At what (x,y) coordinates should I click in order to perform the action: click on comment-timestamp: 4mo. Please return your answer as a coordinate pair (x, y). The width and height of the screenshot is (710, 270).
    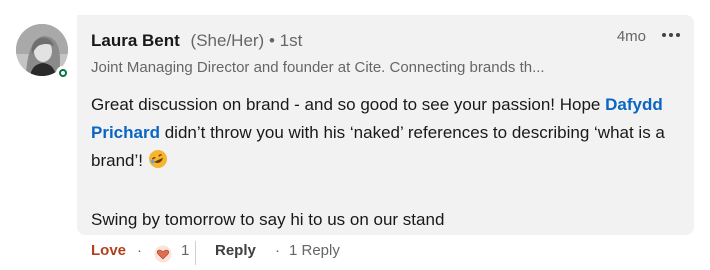
    Looking at the image, I should click on (631, 36).